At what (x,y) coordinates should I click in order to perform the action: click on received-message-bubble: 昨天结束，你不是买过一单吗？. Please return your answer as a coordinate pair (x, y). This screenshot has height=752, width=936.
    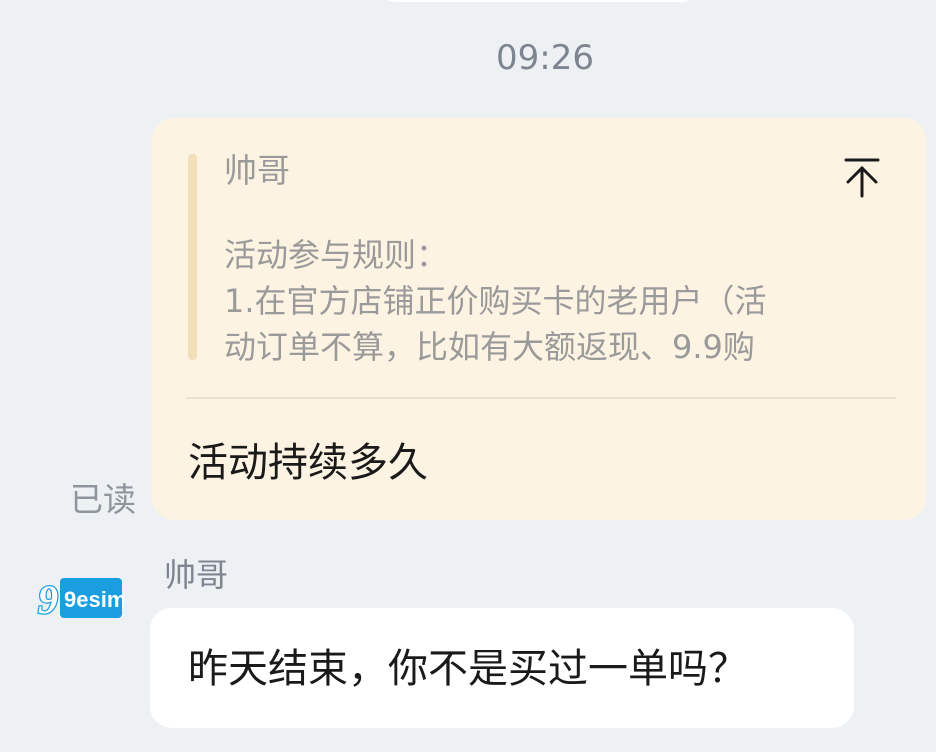
    Looking at the image, I should click on (502, 668).